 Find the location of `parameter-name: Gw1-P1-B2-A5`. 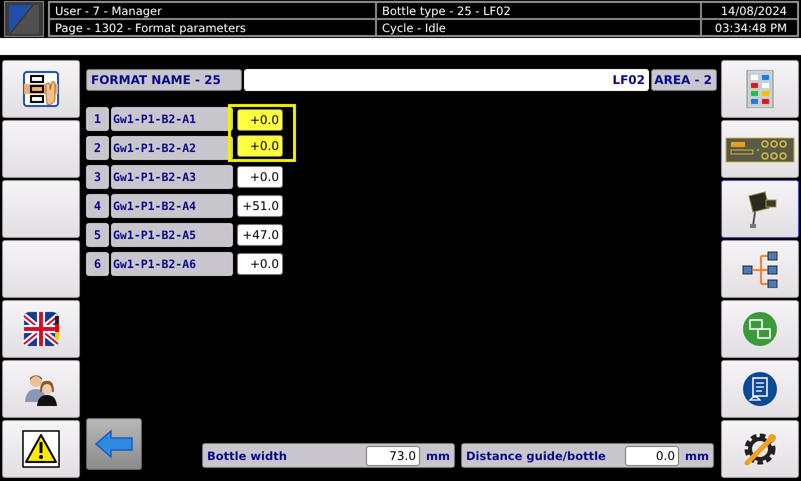

parameter-name: Gw1-P1-B2-A5 is located at coordinates (172, 234).